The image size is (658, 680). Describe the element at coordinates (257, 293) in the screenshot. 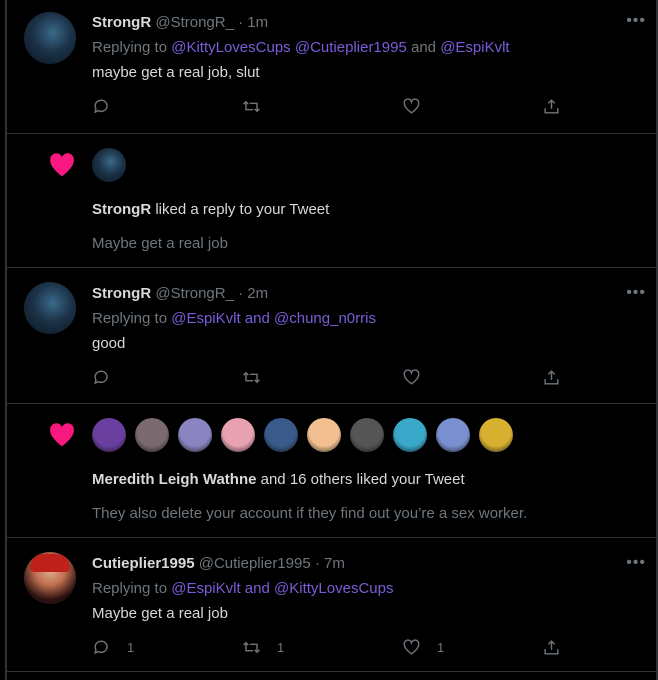

I see `timestamp: 2m` at that location.